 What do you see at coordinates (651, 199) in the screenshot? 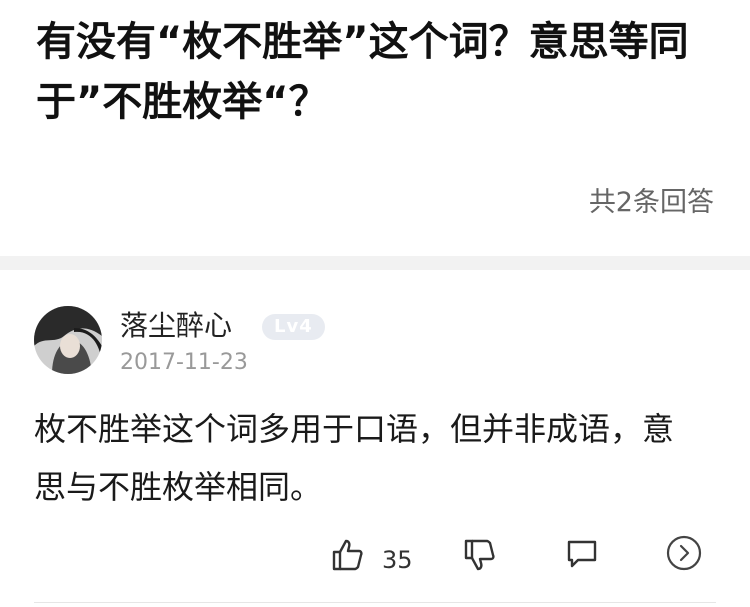
I see `answer-count: 共2条回答` at bounding box center [651, 199].